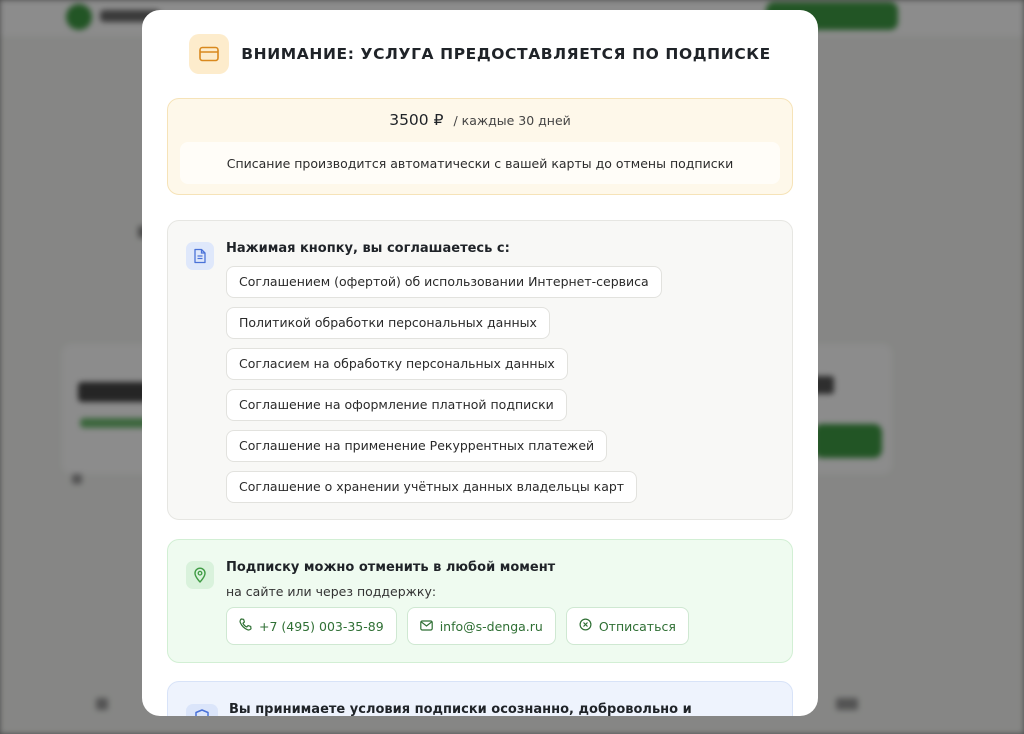 This screenshot has width=1024, height=734. What do you see at coordinates (209, 54) in the screenshot?
I see `credit-card-icon` at bounding box center [209, 54].